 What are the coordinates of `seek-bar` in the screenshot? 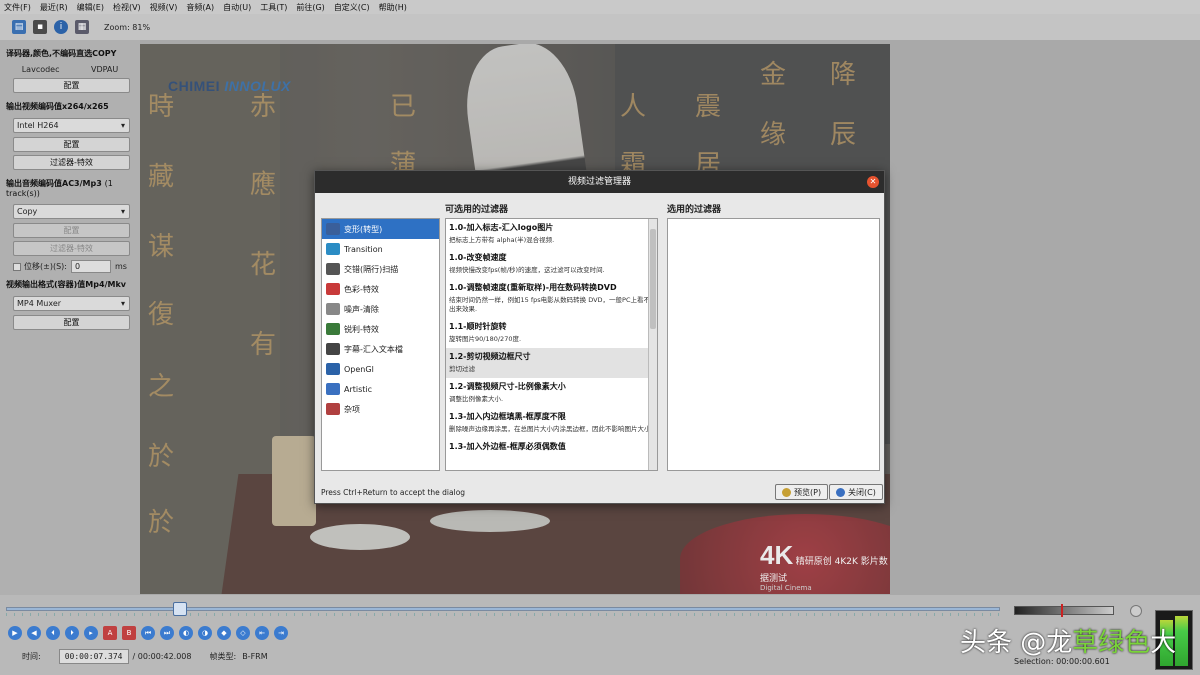 It's located at (503, 609).